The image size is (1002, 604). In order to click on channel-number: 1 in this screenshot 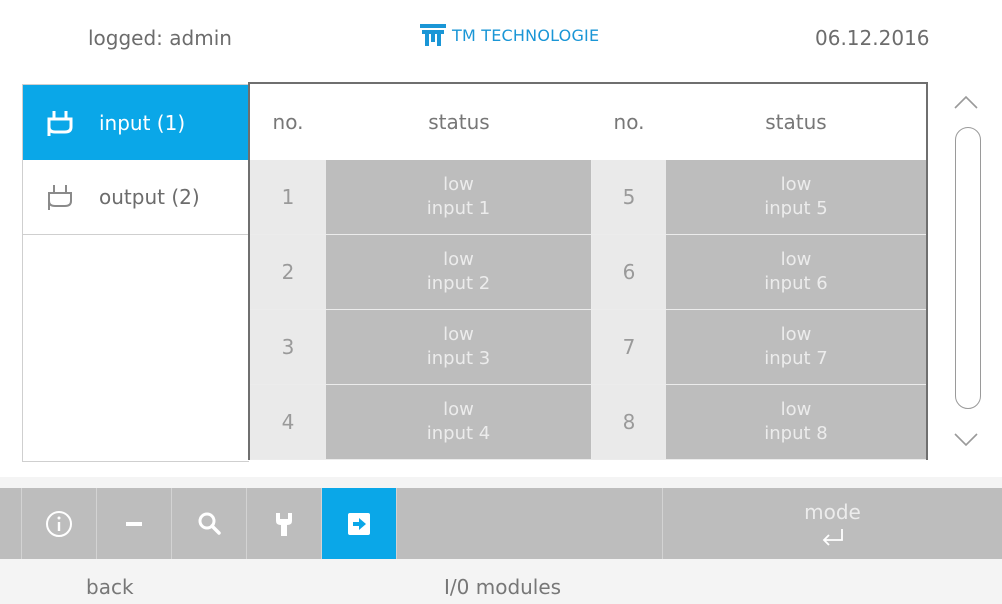, I will do `click(288, 197)`.